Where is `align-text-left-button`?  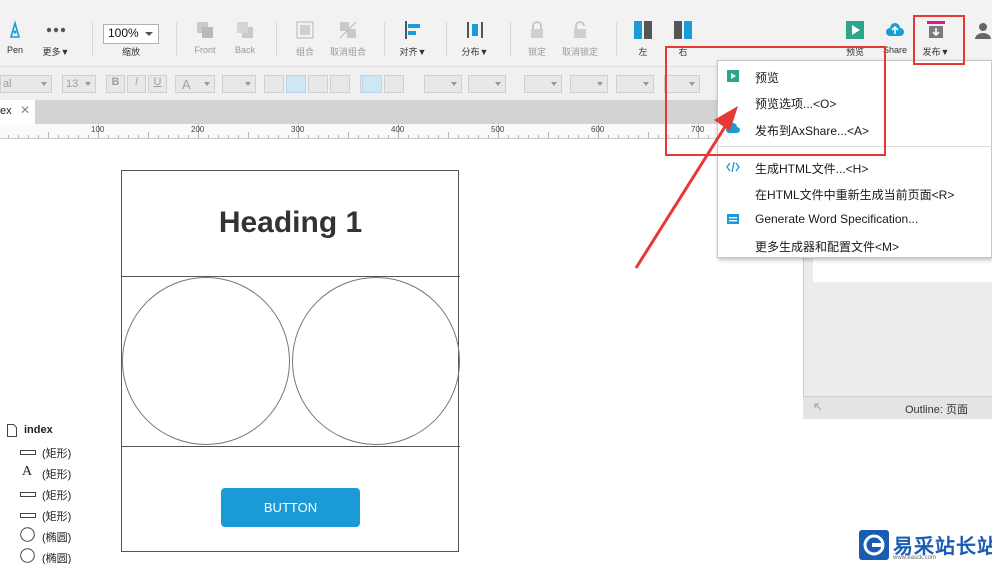 align-text-left-button is located at coordinates (274, 84).